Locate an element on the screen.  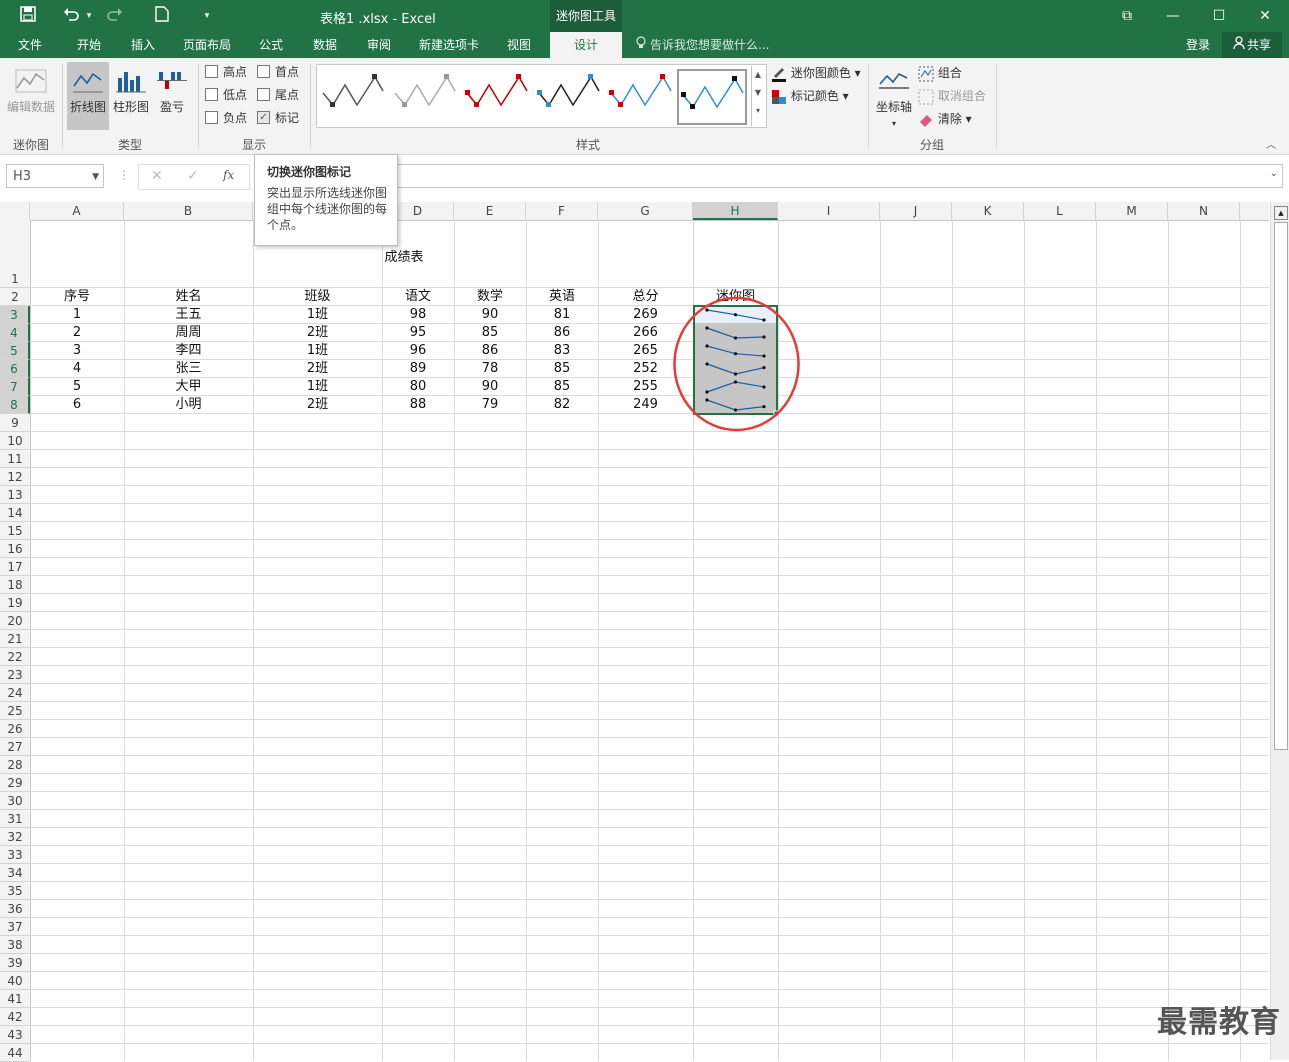
row-header: 19 is located at coordinates (15, 603).